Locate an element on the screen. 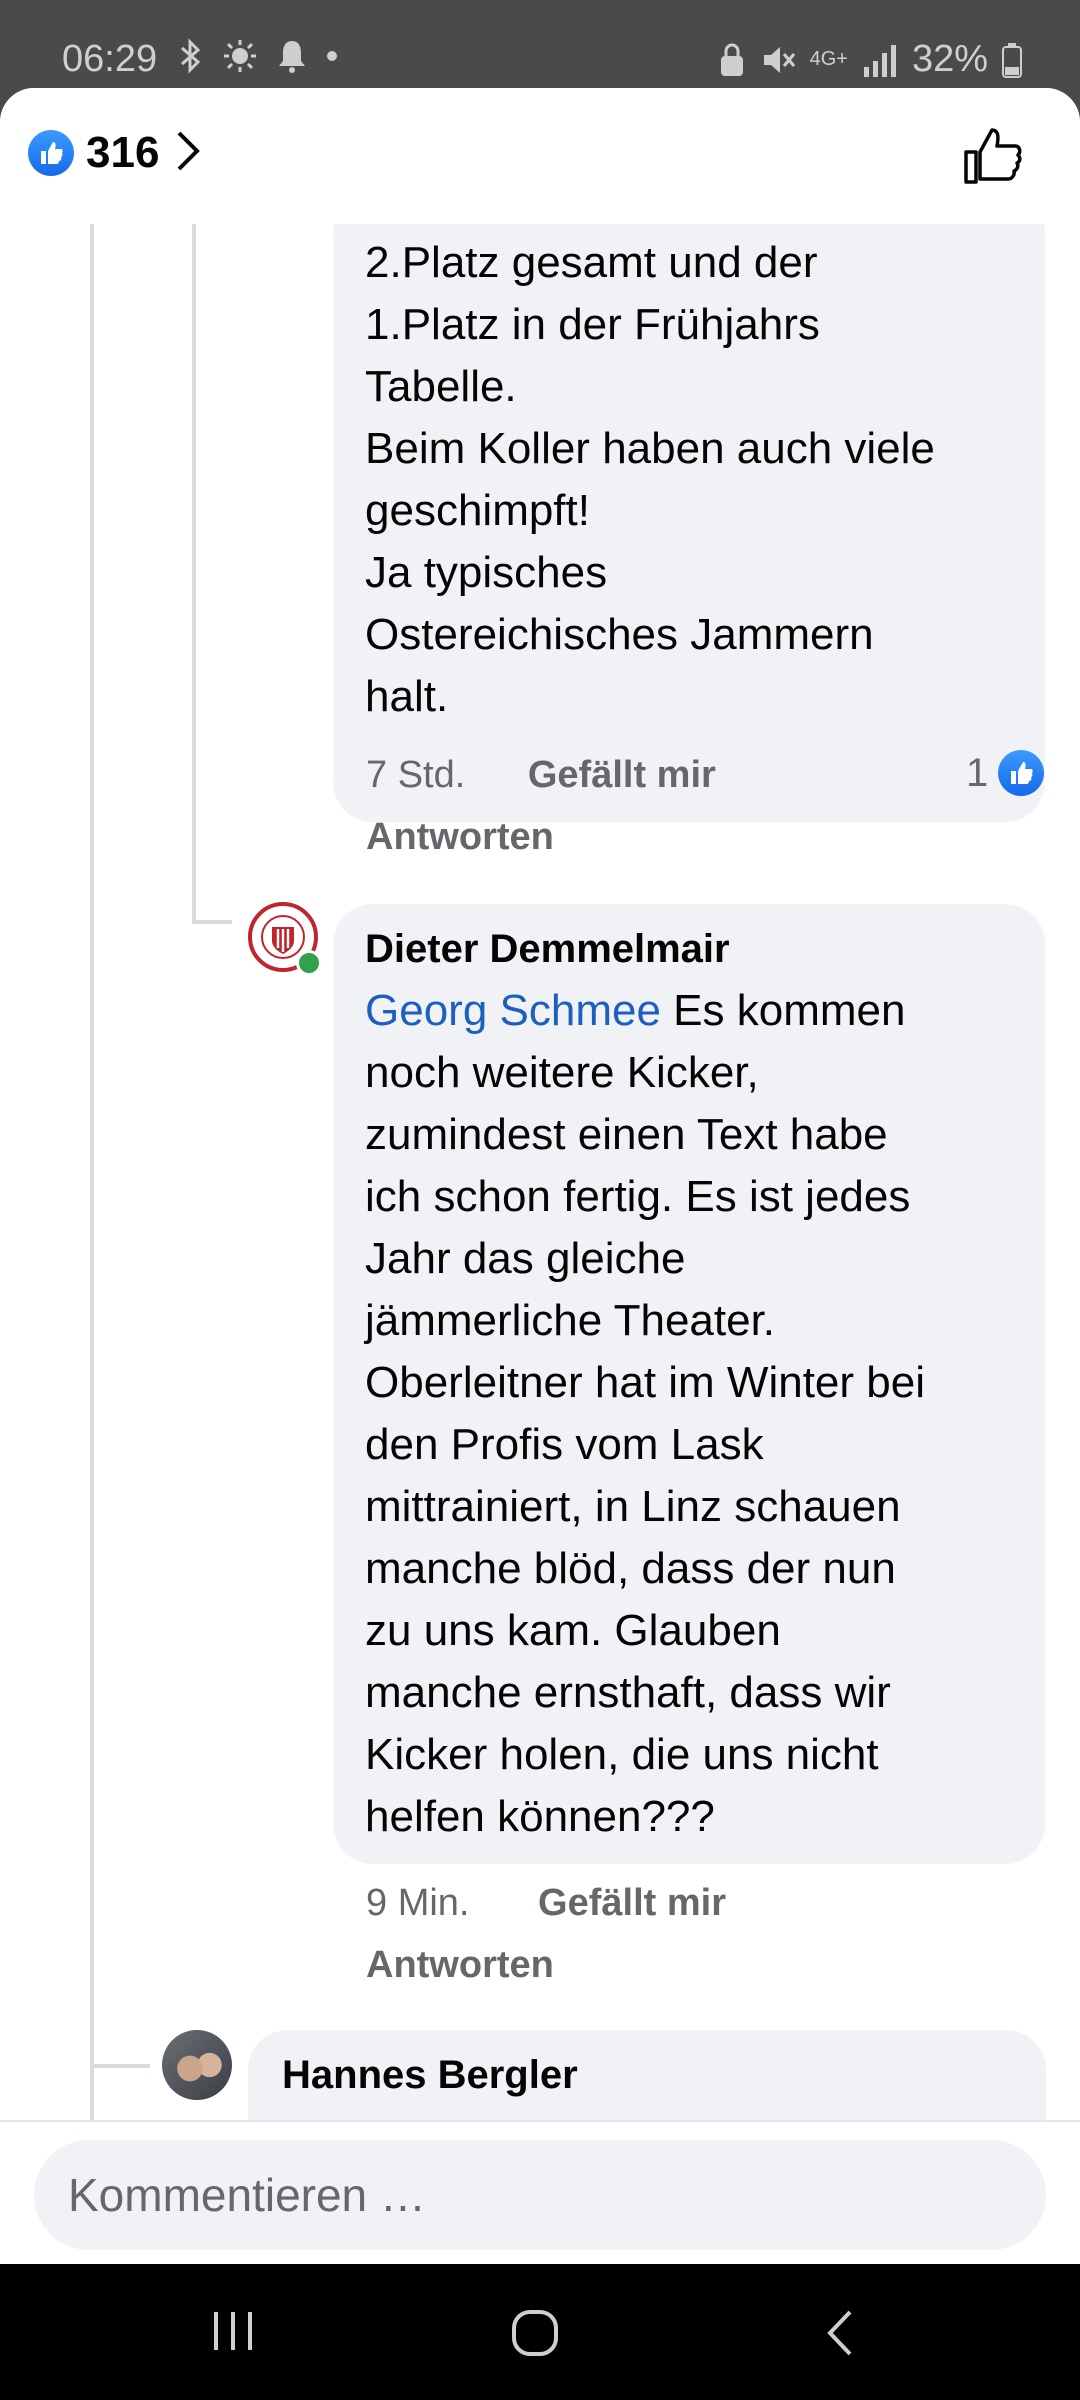 The width and height of the screenshot is (1080, 2400). comment-actions: 7 Std. Gefällt mir is located at coordinates (541, 775).